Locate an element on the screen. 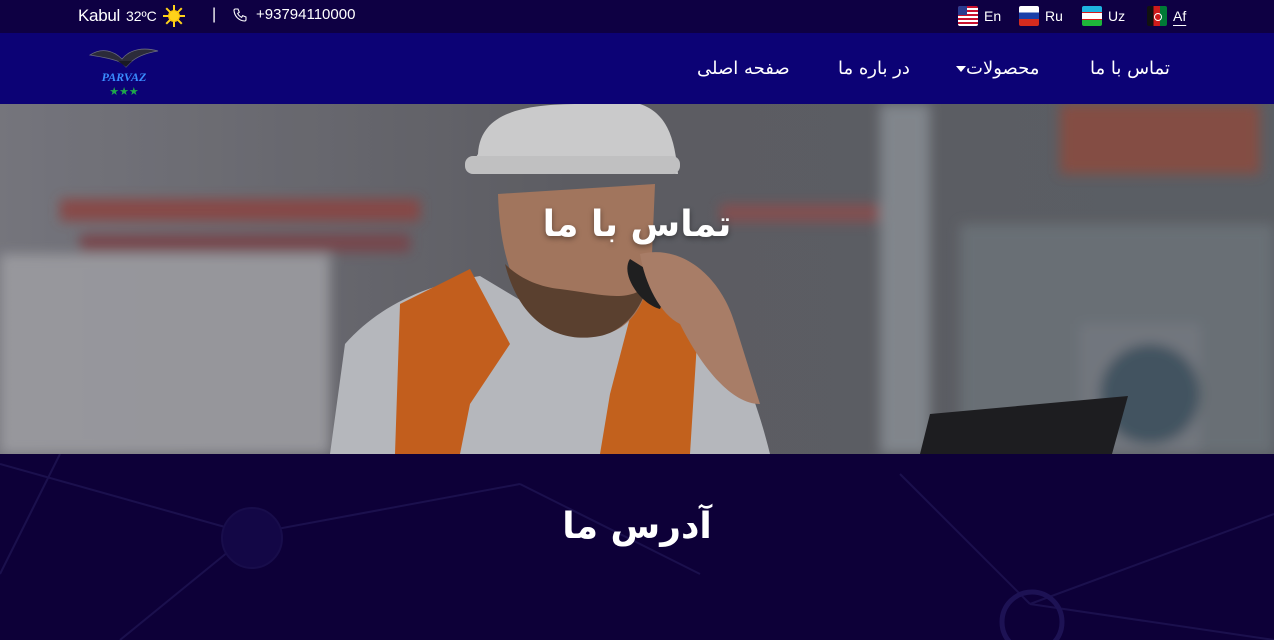 Image resolution: width=1274 pixels, height=640 pixels. eagle-logo-icon: PARVAZ ★★★ is located at coordinates (123, 73).